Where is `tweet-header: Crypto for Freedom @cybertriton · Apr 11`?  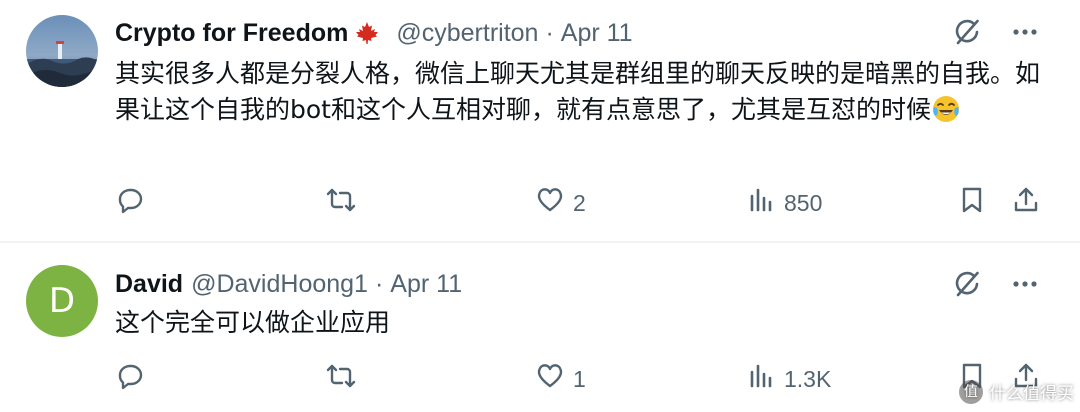 tweet-header: Crypto for Freedom @cybertriton · Apr 11 is located at coordinates (374, 33).